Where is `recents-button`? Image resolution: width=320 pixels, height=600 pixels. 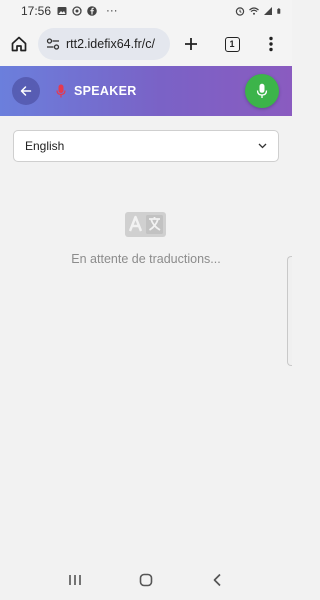
recents-button is located at coordinates (75, 580).